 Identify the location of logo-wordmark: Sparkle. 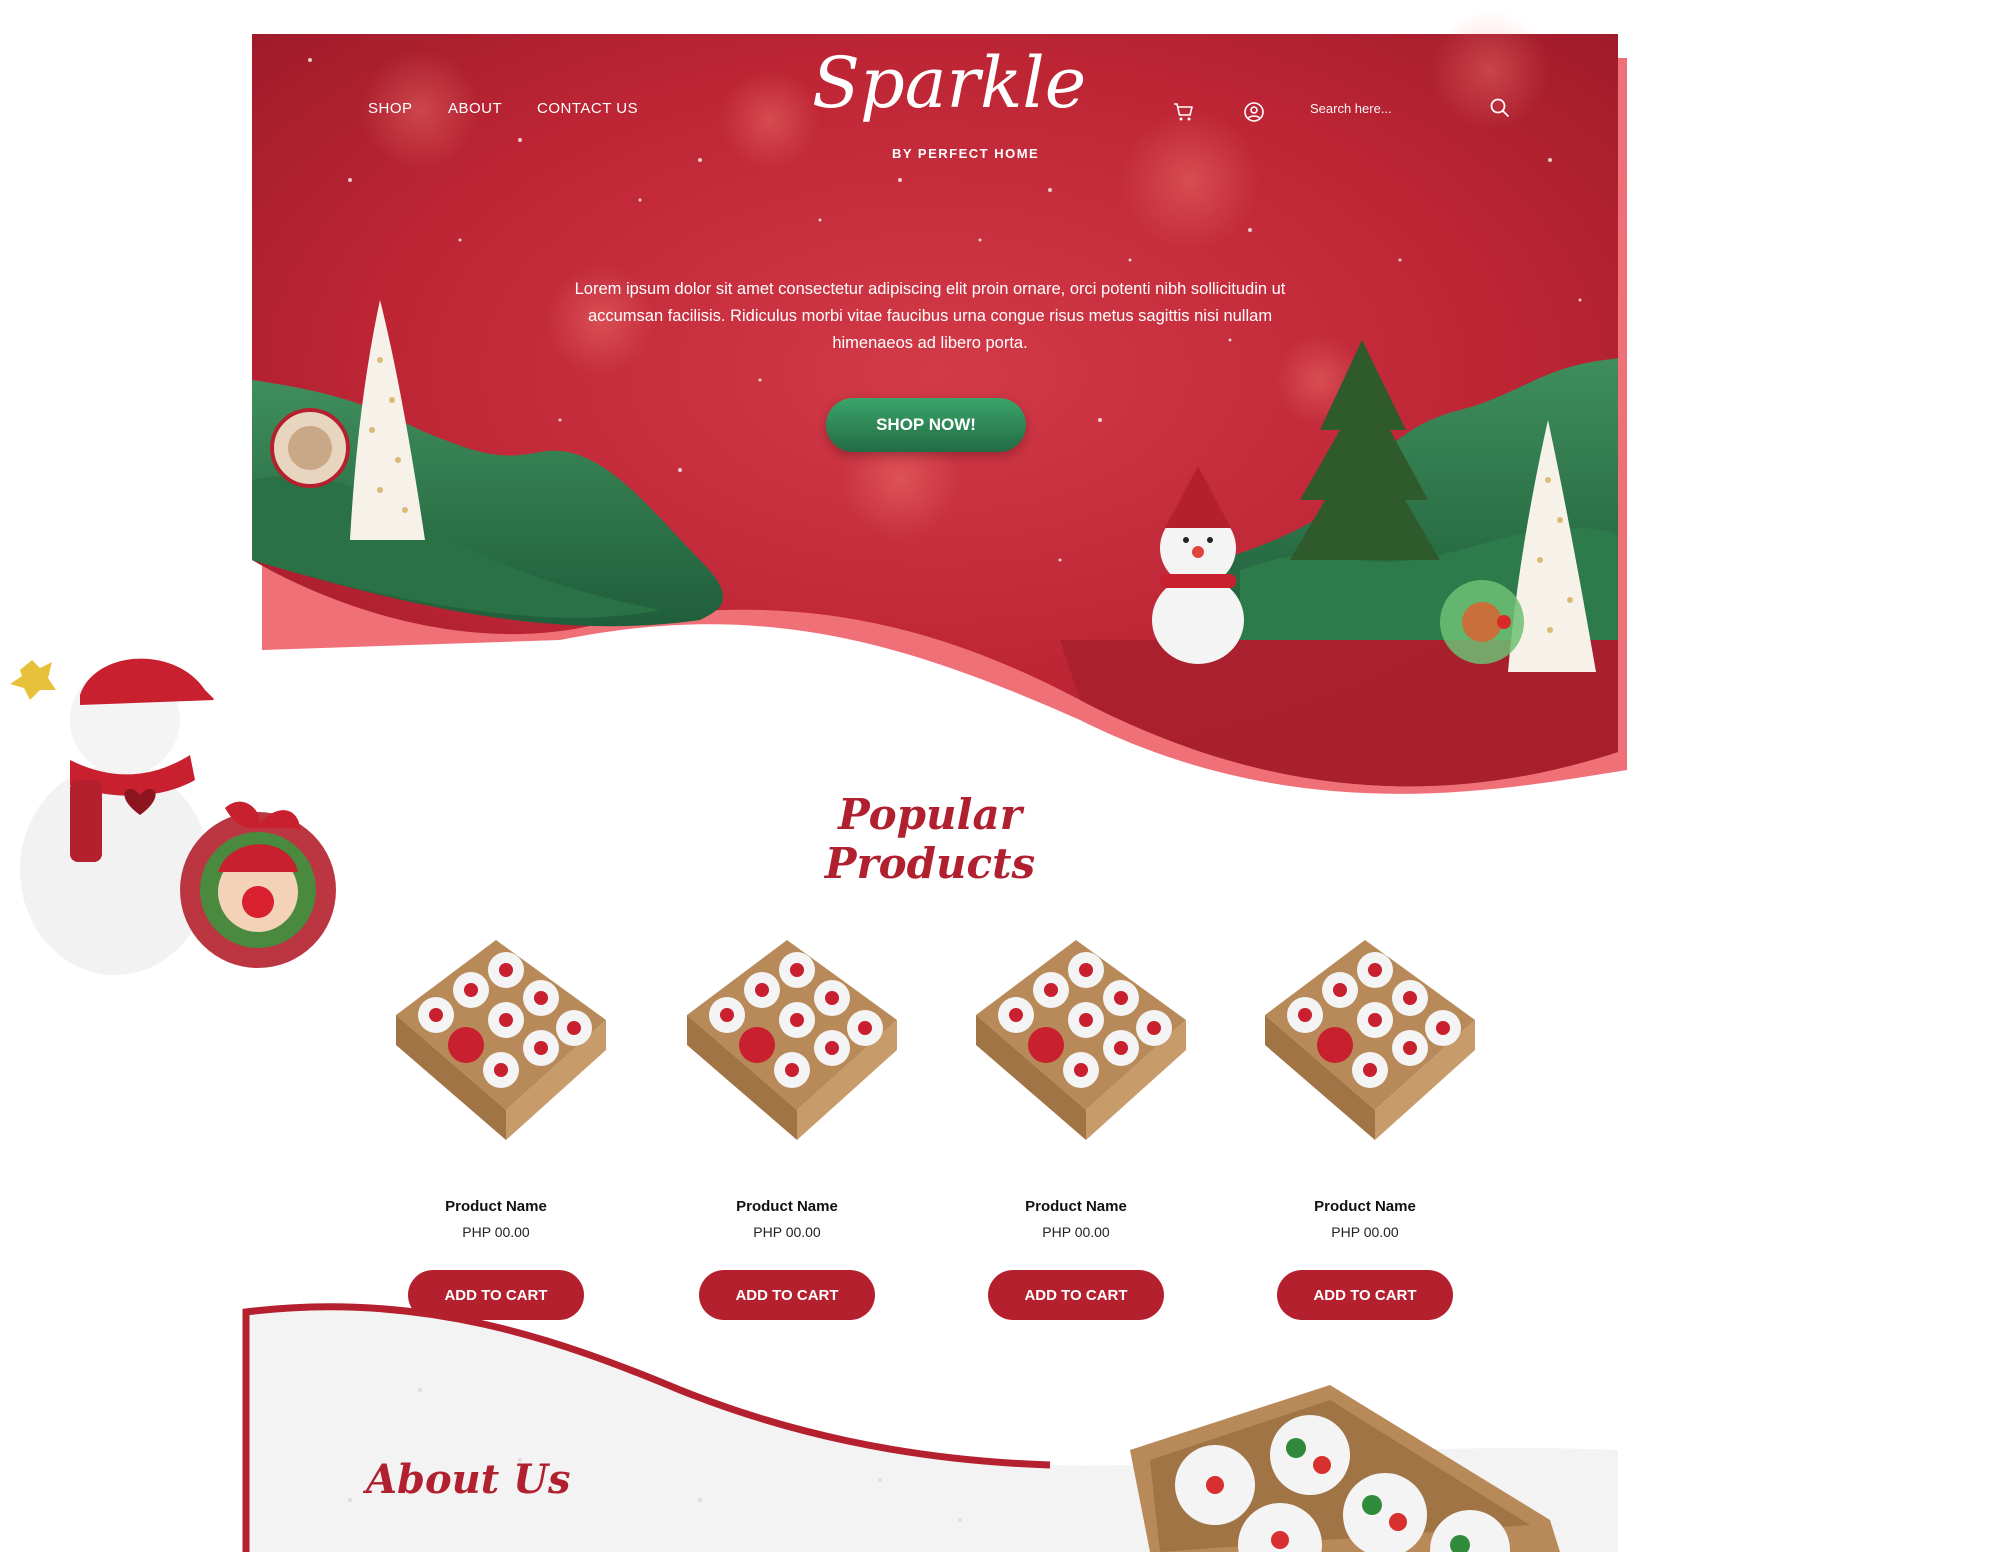
(949, 83).